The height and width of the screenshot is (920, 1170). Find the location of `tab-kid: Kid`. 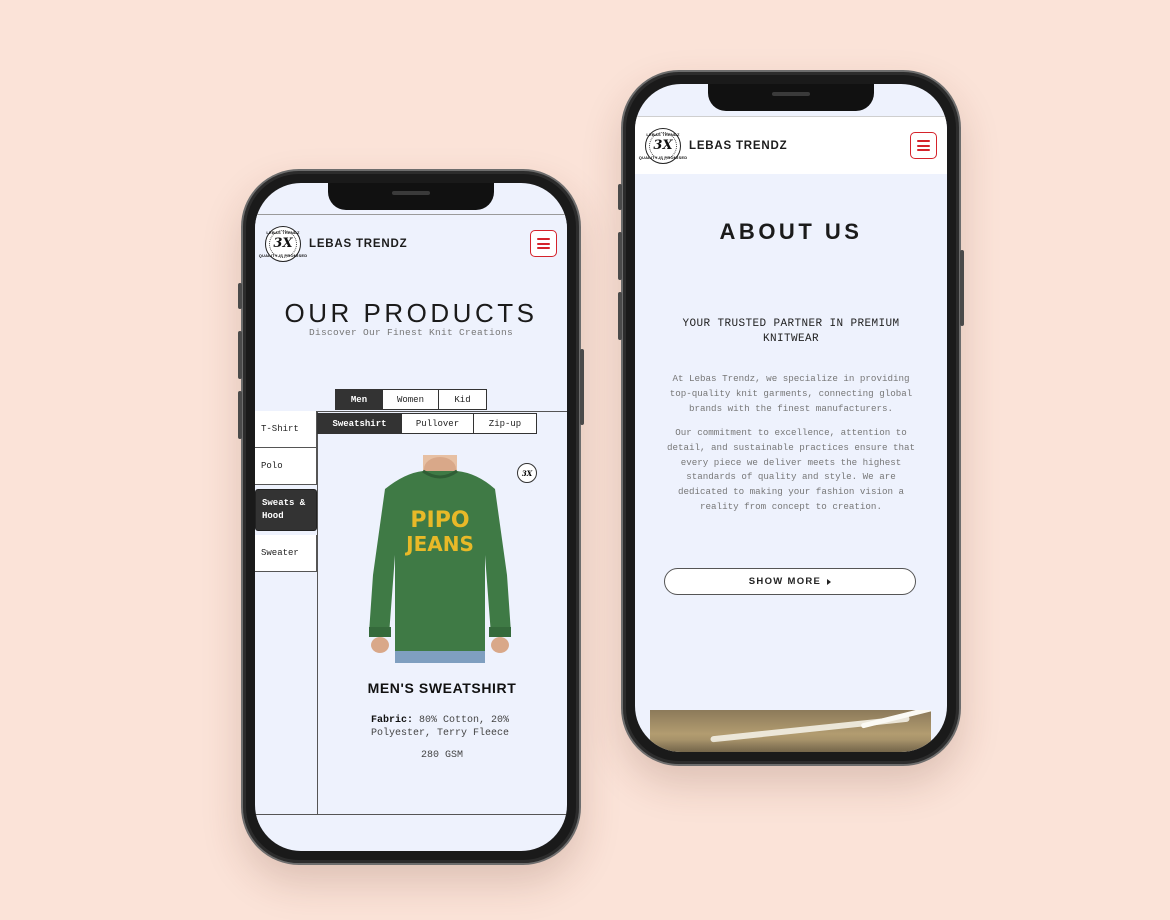

tab-kid: Kid is located at coordinates (463, 399).